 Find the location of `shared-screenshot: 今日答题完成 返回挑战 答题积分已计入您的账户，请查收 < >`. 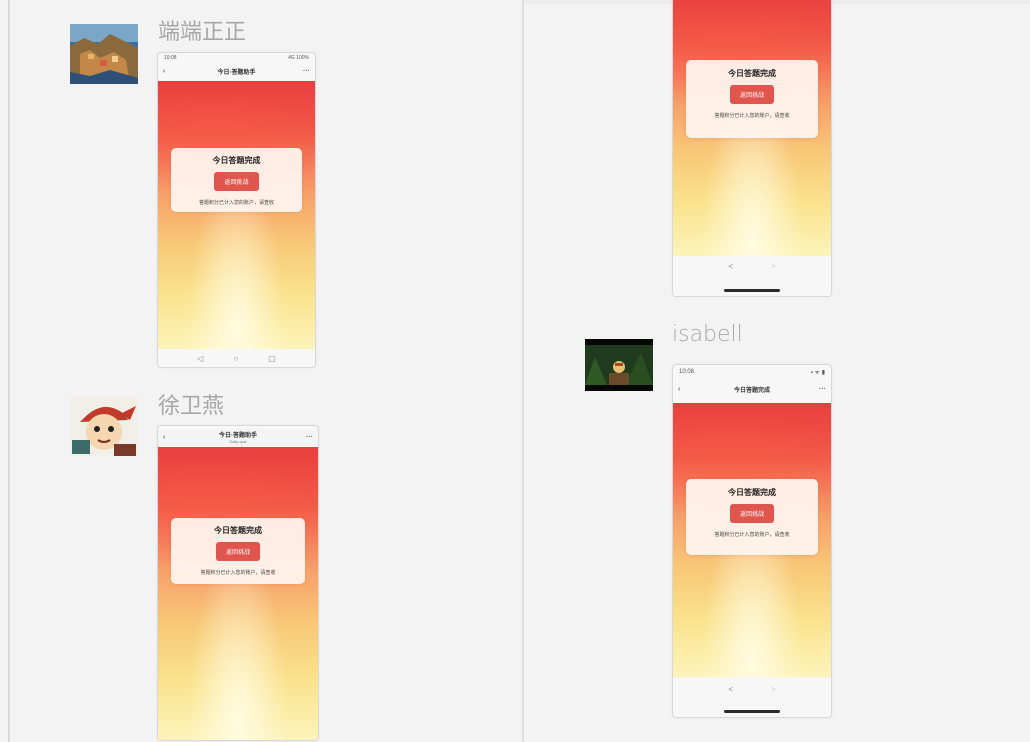

shared-screenshot: 今日答题完成 返回挑战 答题积分已计入您的账户，请查收 < > is located at coordinates (752, 148).